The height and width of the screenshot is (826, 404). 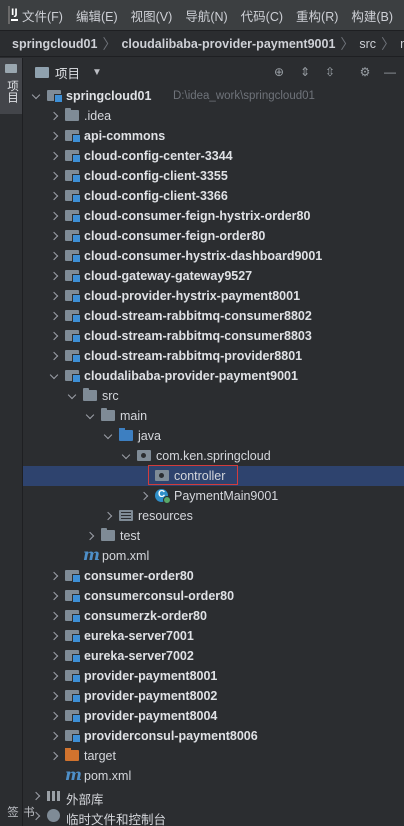 What do you see at coordinates (330, 72) in the screenshot?
I see `collapse-all-icon: ⇳` at bounding box center [330, 72].